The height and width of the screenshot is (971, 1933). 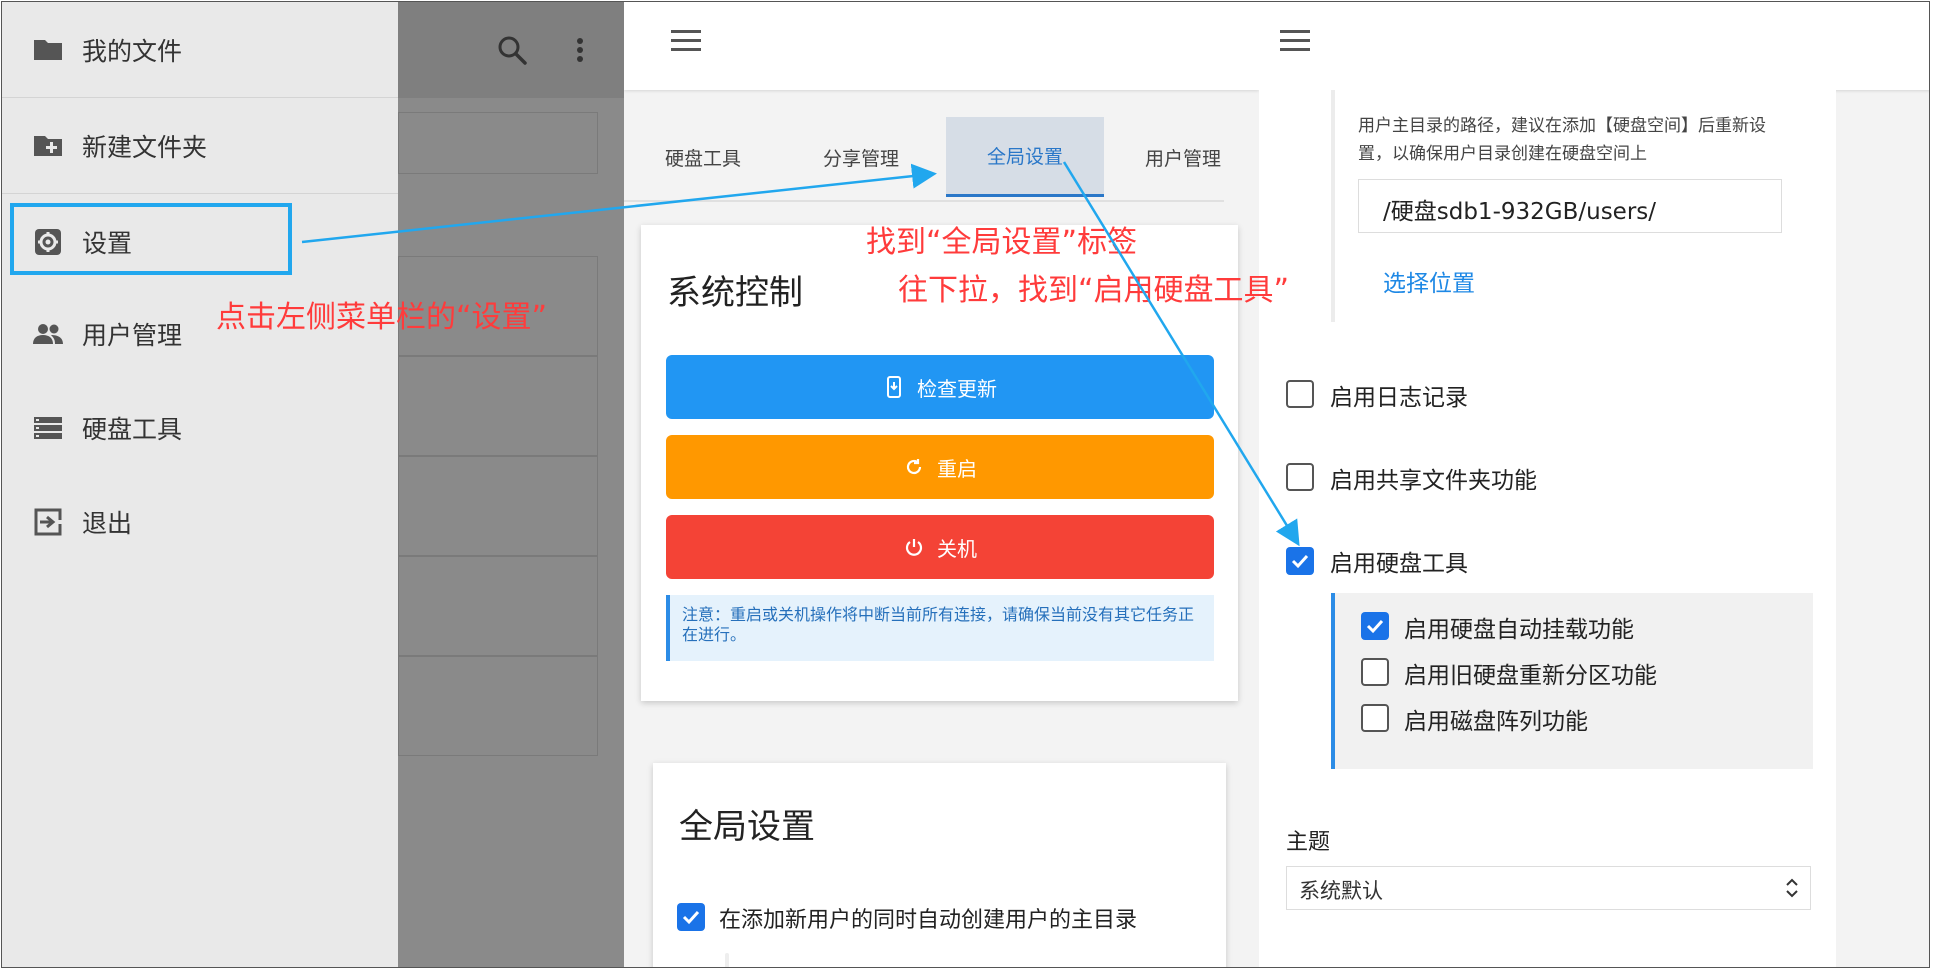 What do you see at coordinates (1308, 842) in the screenshot?
I see `theme-label: 主题` at bounding box center [1308, 842].